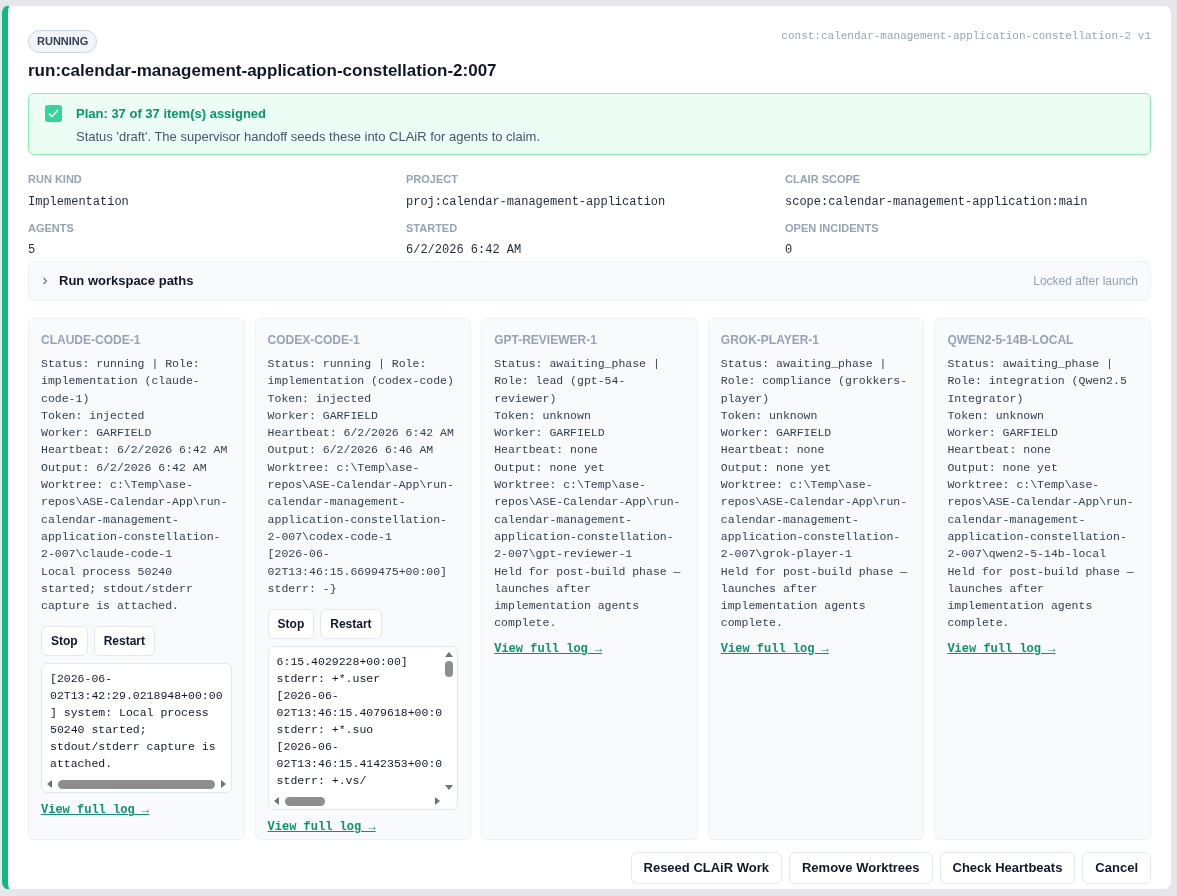  What do you see at coordinates (325, 730) in the screenshot?
I see `log-line: stderr: +*.suo` at bounding box center [325, 730].